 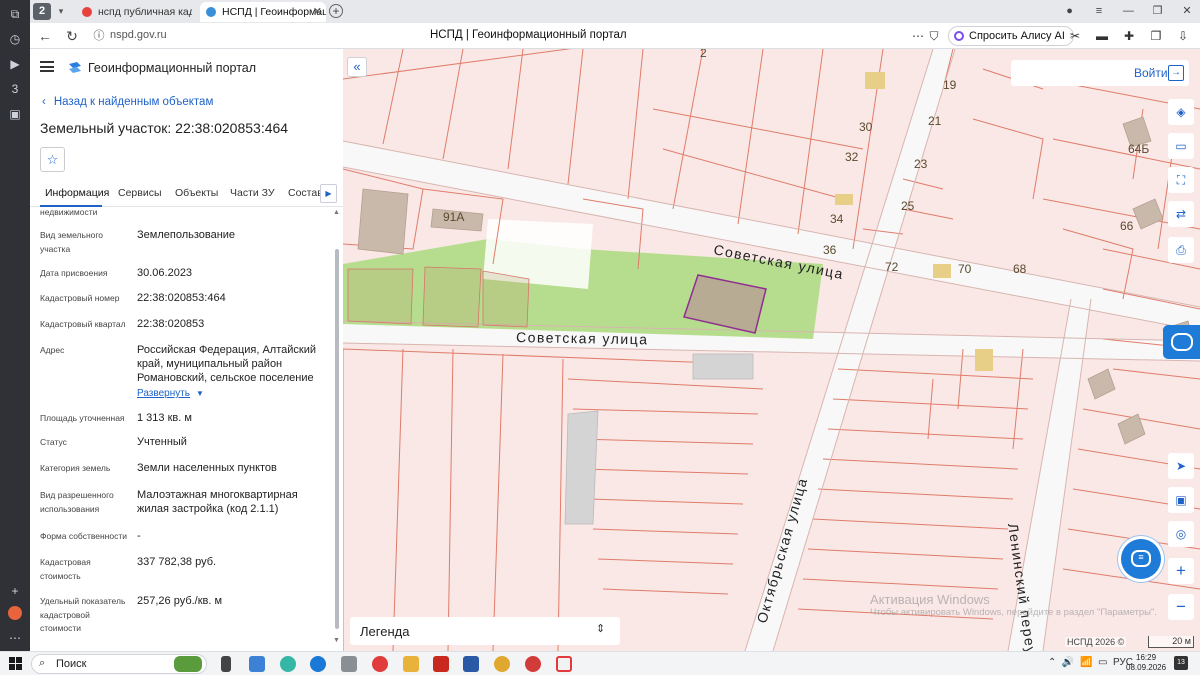 I want to click on zoom-in-icon: +, so click(x=1181, y=571).